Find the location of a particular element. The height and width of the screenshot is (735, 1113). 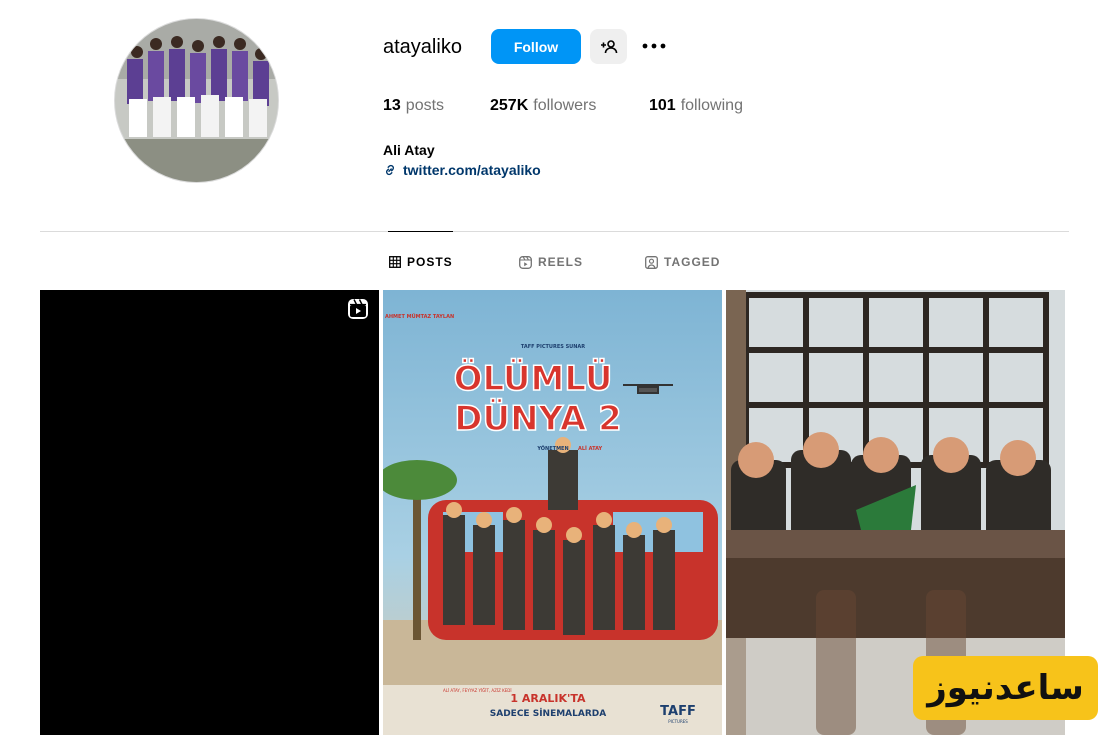

poster-director: ALİ ATAY is located at coordinates (590, 448).